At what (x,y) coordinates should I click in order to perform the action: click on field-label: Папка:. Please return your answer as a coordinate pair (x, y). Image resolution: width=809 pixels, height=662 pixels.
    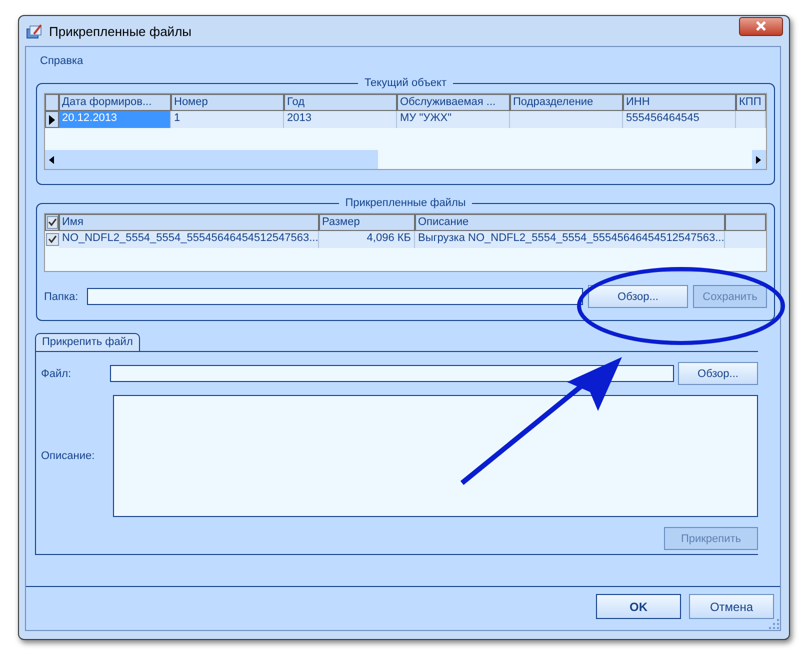
    Looking at the image, I should click on (62, 296).